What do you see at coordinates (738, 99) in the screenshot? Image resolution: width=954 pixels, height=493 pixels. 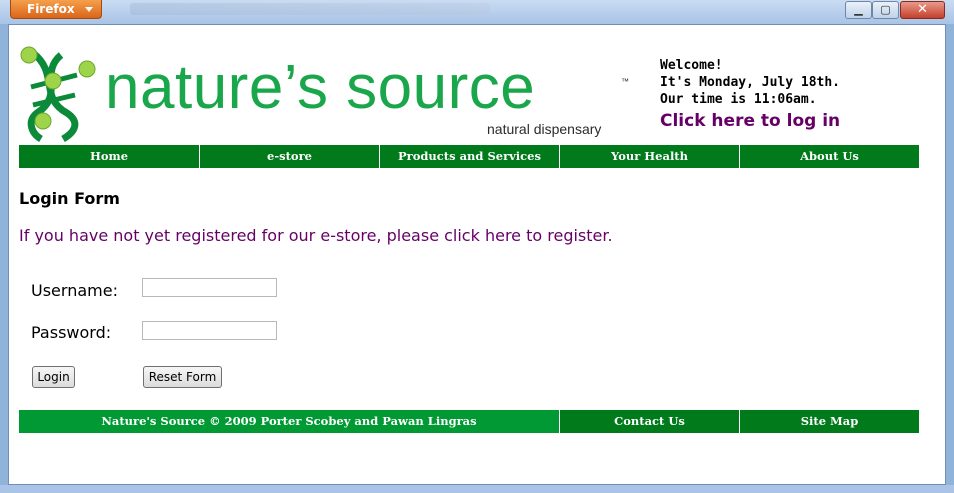 I see `time-line: Our time is 11:06am.` at bounding box center [738, 99].